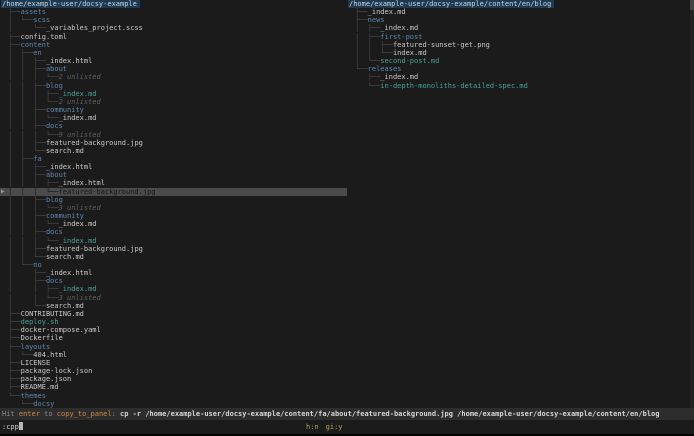 The height and width of the screenshot is (436, 694). I want to click on tree-row-config-toml: ├──config.toml, so click(173, 37).